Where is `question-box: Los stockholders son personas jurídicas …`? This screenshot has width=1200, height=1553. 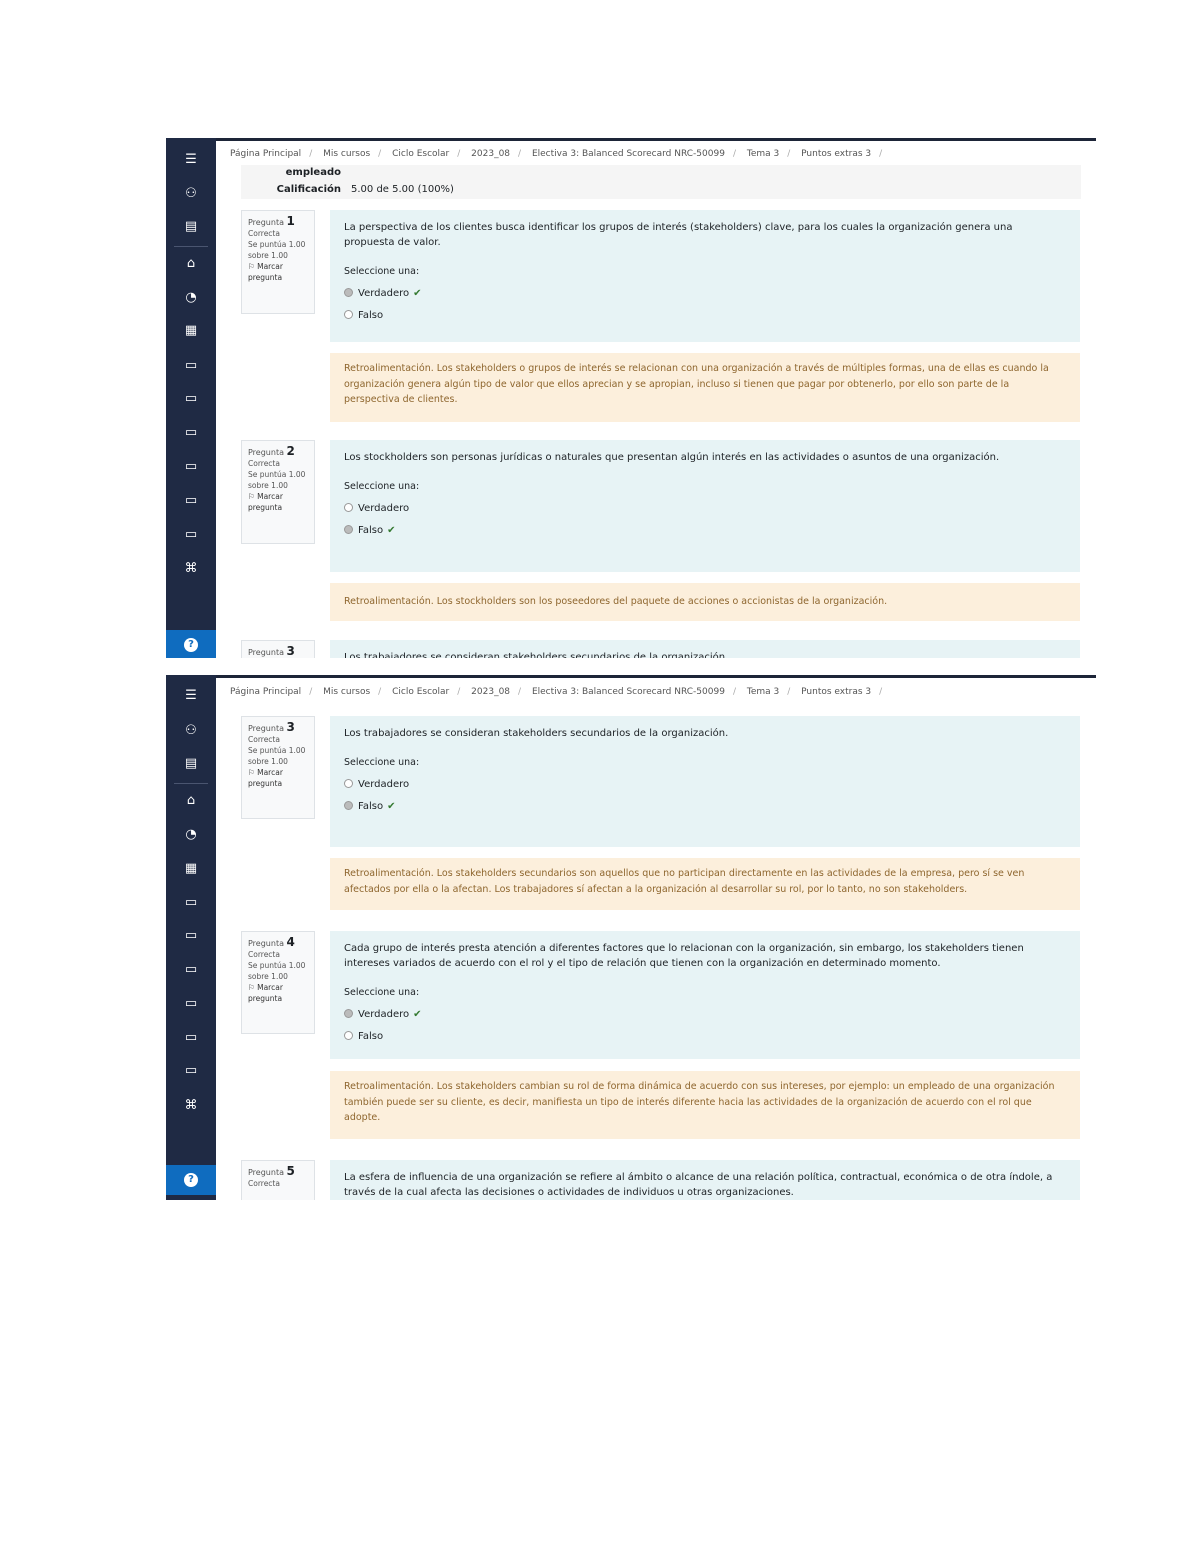 question-box: Los stockholders son personas jurídicas … is located at coordinates (705, 506).